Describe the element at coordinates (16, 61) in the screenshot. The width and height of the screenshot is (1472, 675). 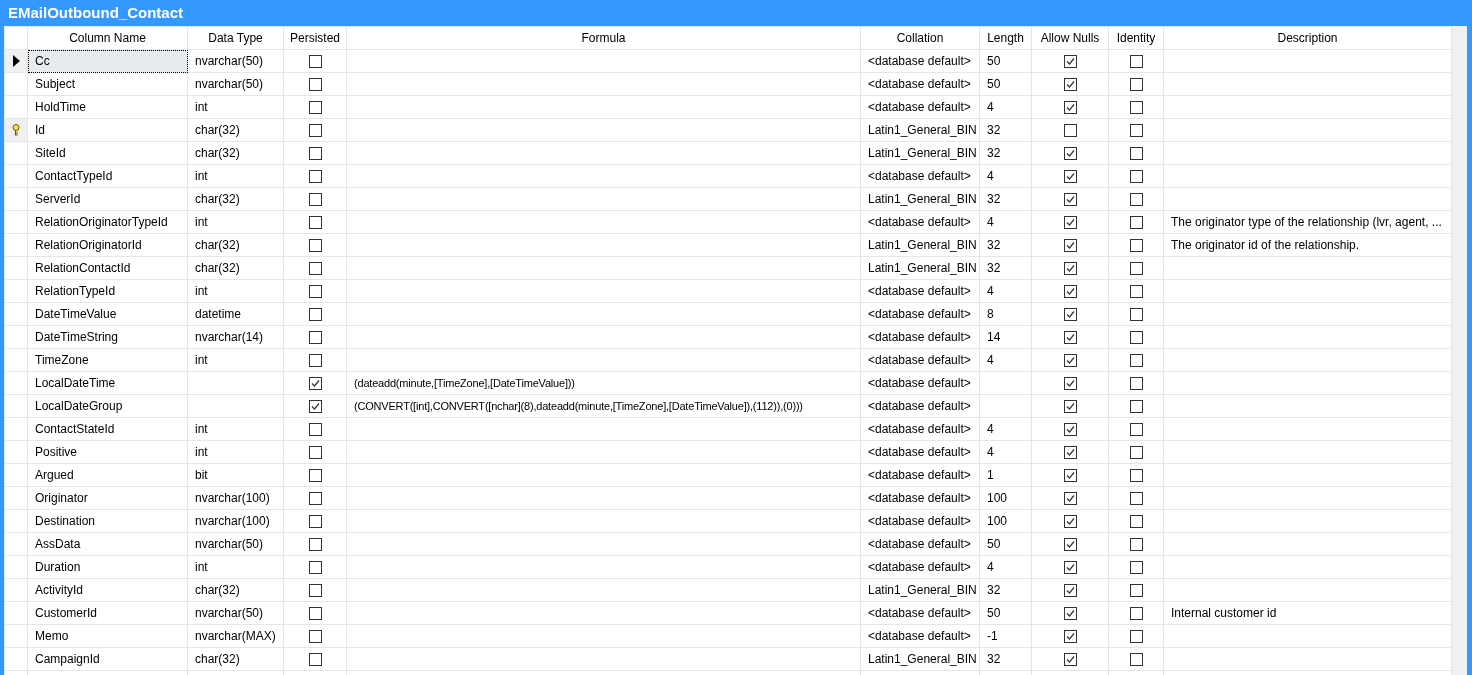
I see `row-header` at that location.